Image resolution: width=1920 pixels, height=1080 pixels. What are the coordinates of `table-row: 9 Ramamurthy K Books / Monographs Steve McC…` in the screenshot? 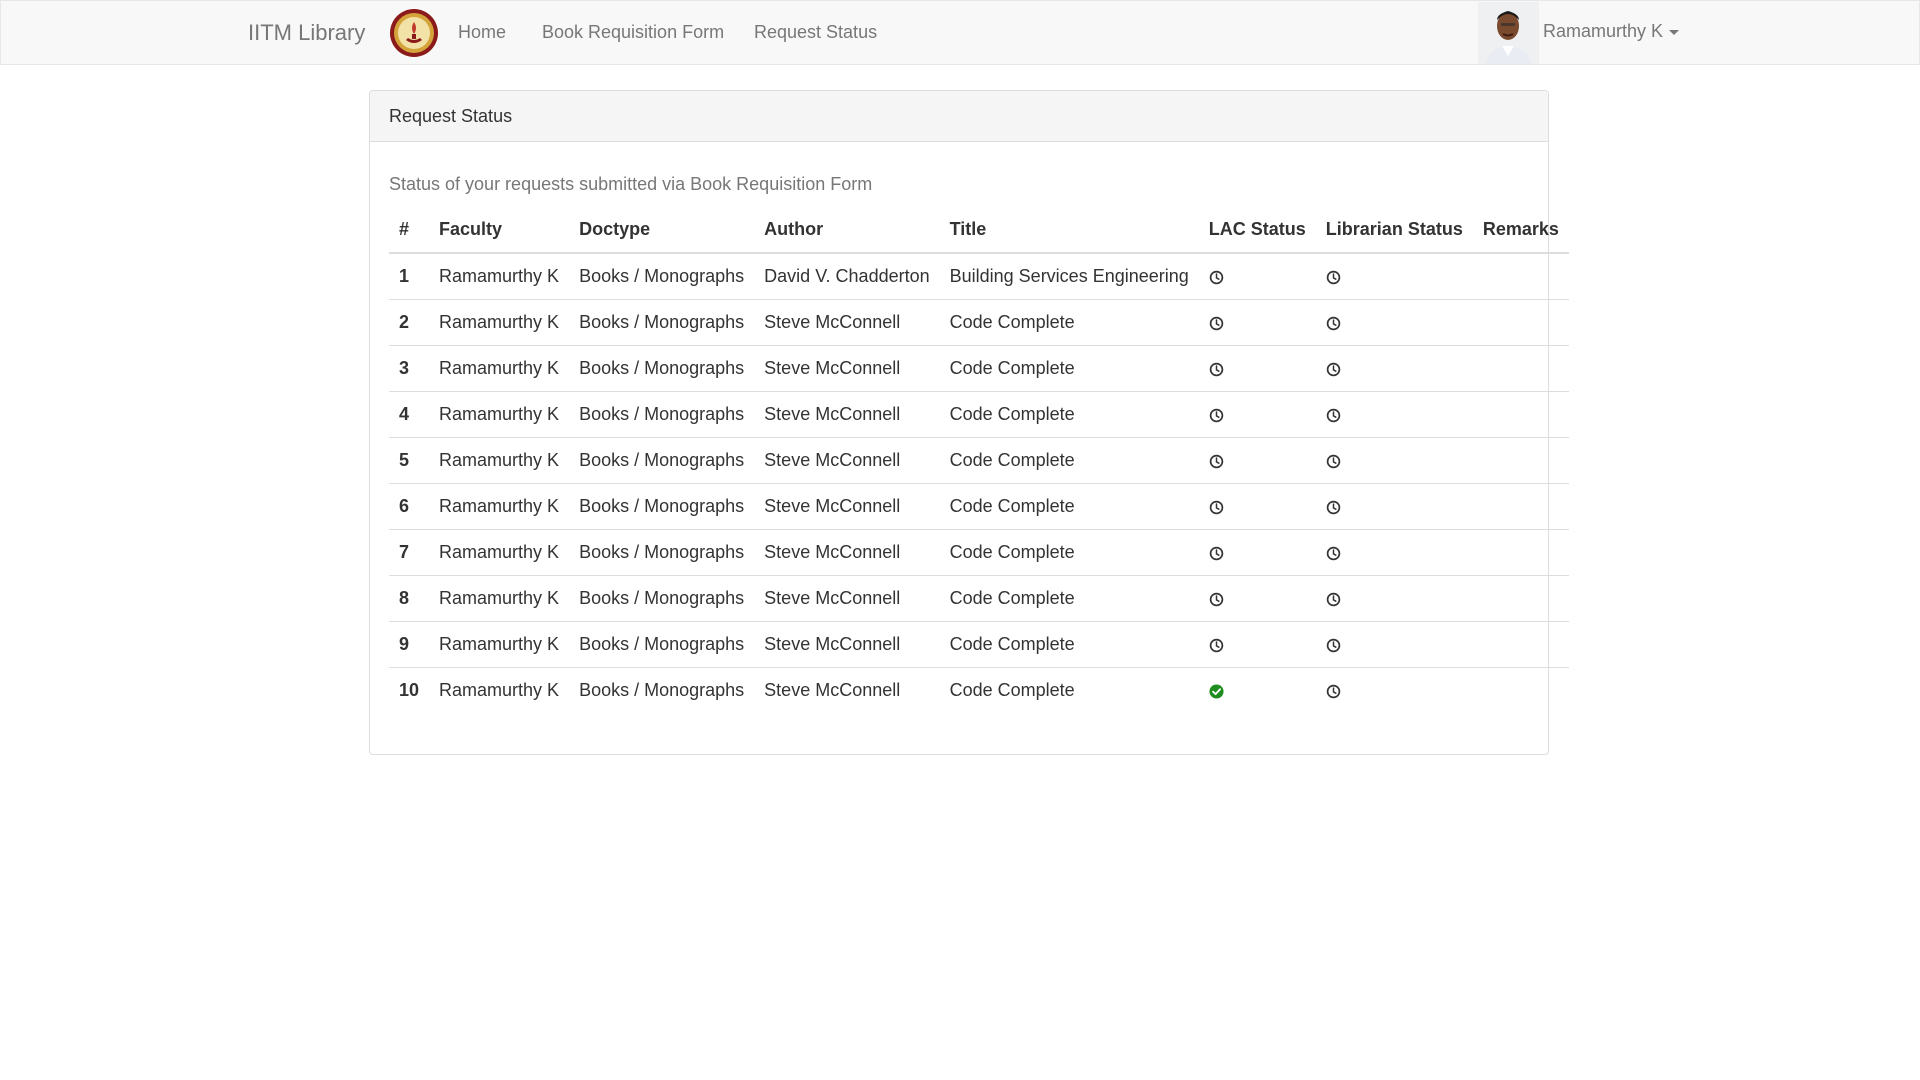 It's located at (979, 644).